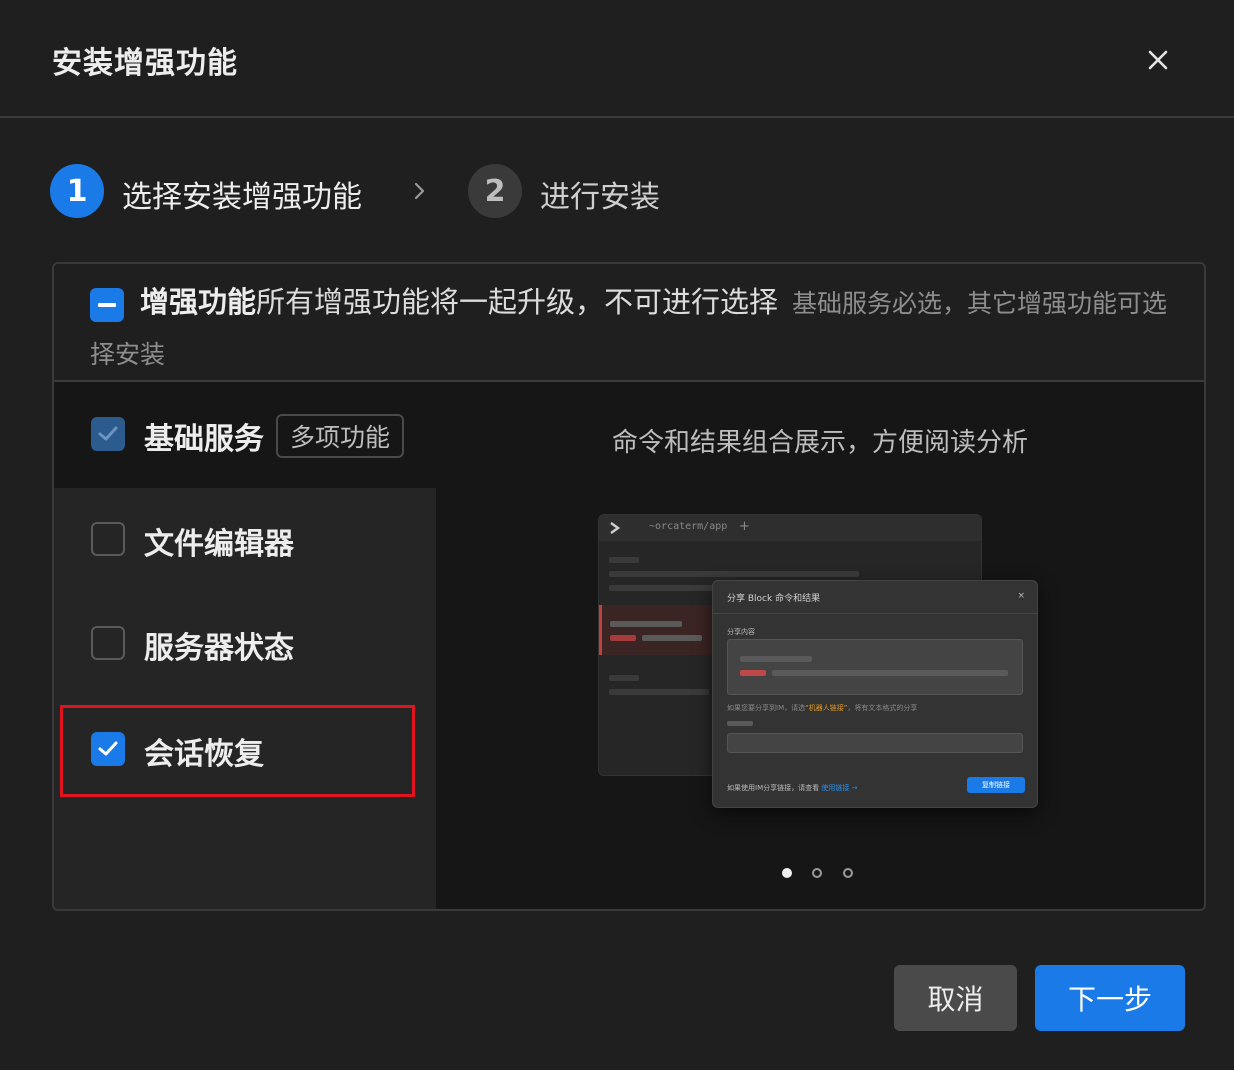 The height and width of the screenshot is (1070, 1234). Describe the element at coordinates (875, 667) in the screenshot. I see `mock-share-content` at that location.